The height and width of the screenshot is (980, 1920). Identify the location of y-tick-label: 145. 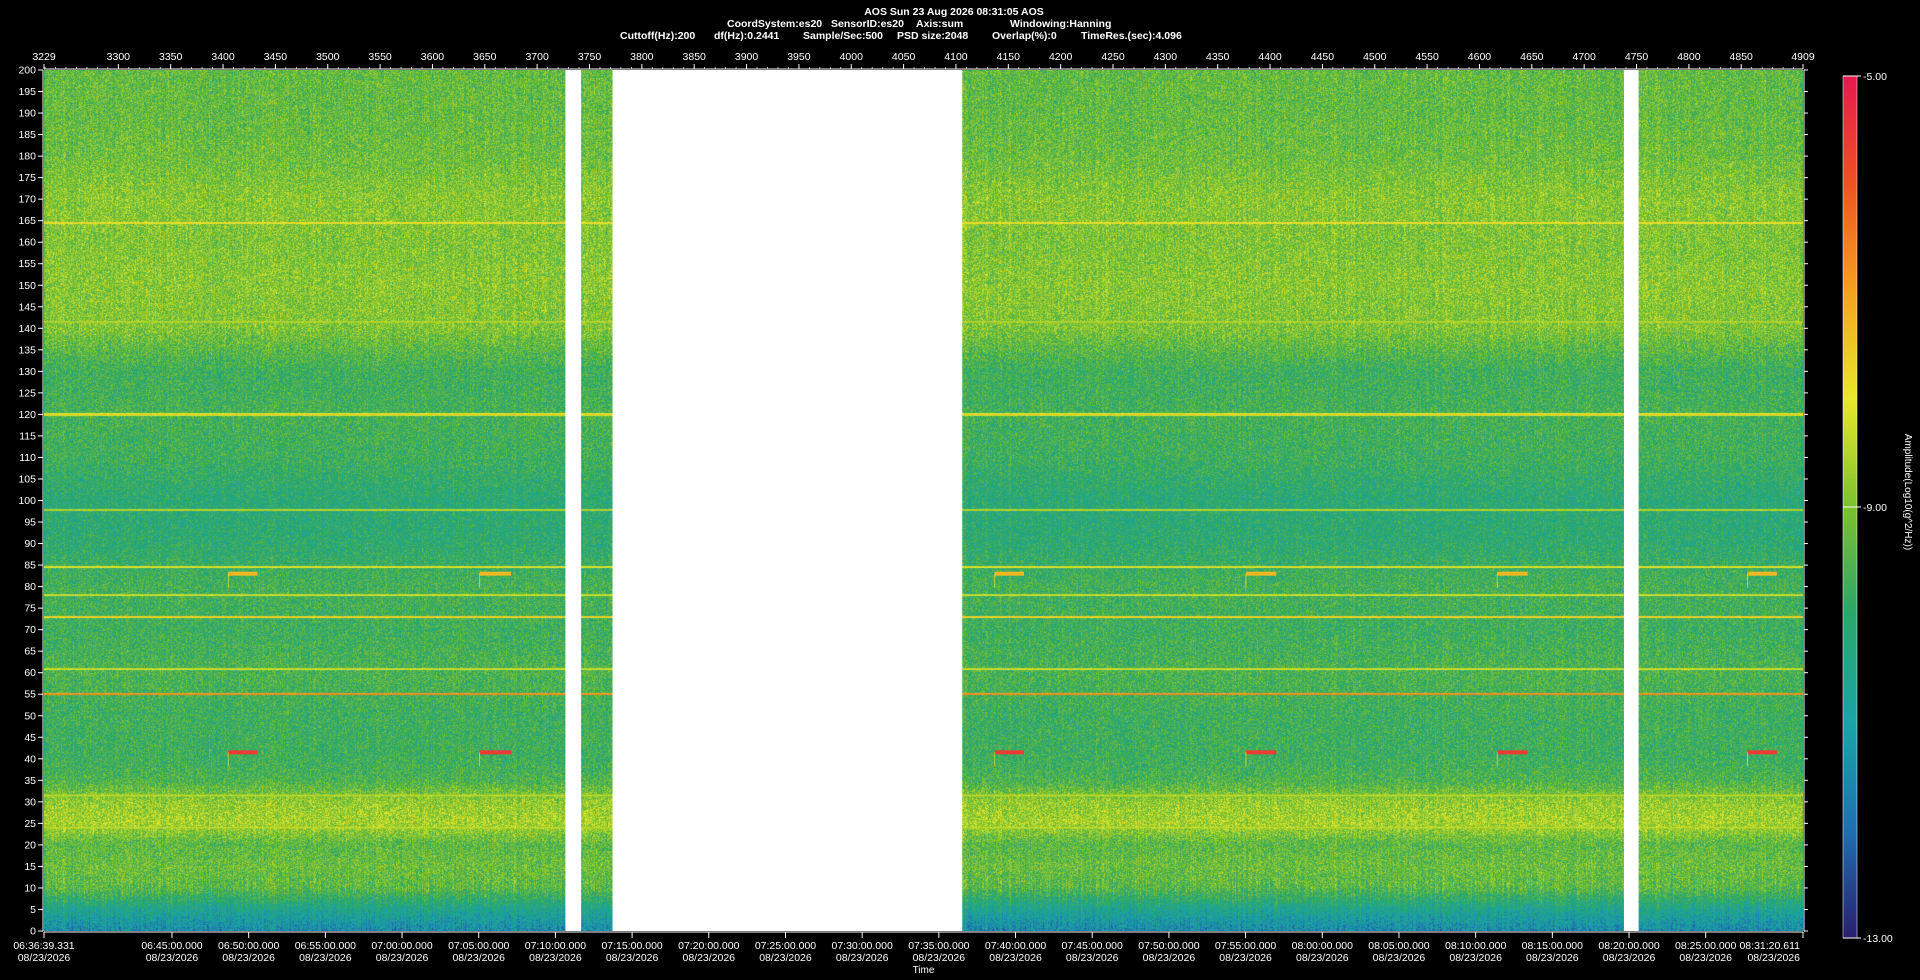
(27, 307).